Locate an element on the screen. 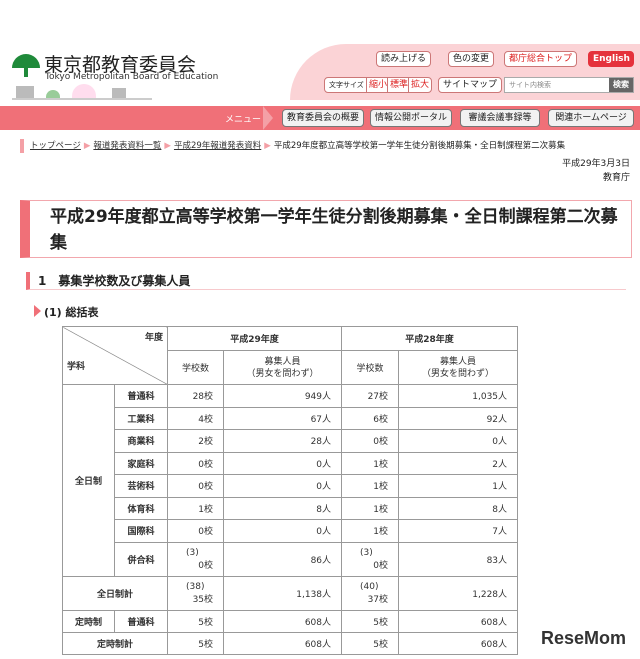 The image size is (640, 659). table-row: 併合科 (3) 0校 86人 (3) 0校 83人 is located at coordinates (291, 559).